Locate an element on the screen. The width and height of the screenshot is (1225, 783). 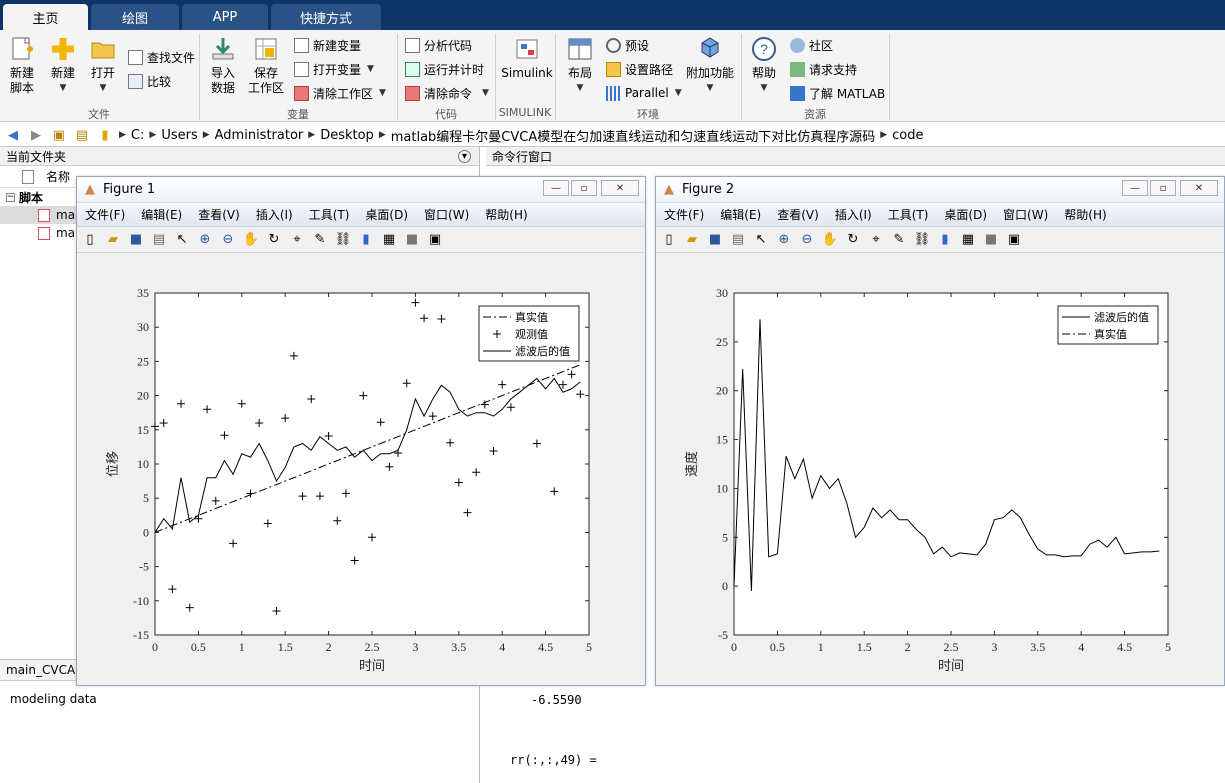
back-icon: ◀ is located at coordinates (13, 135).